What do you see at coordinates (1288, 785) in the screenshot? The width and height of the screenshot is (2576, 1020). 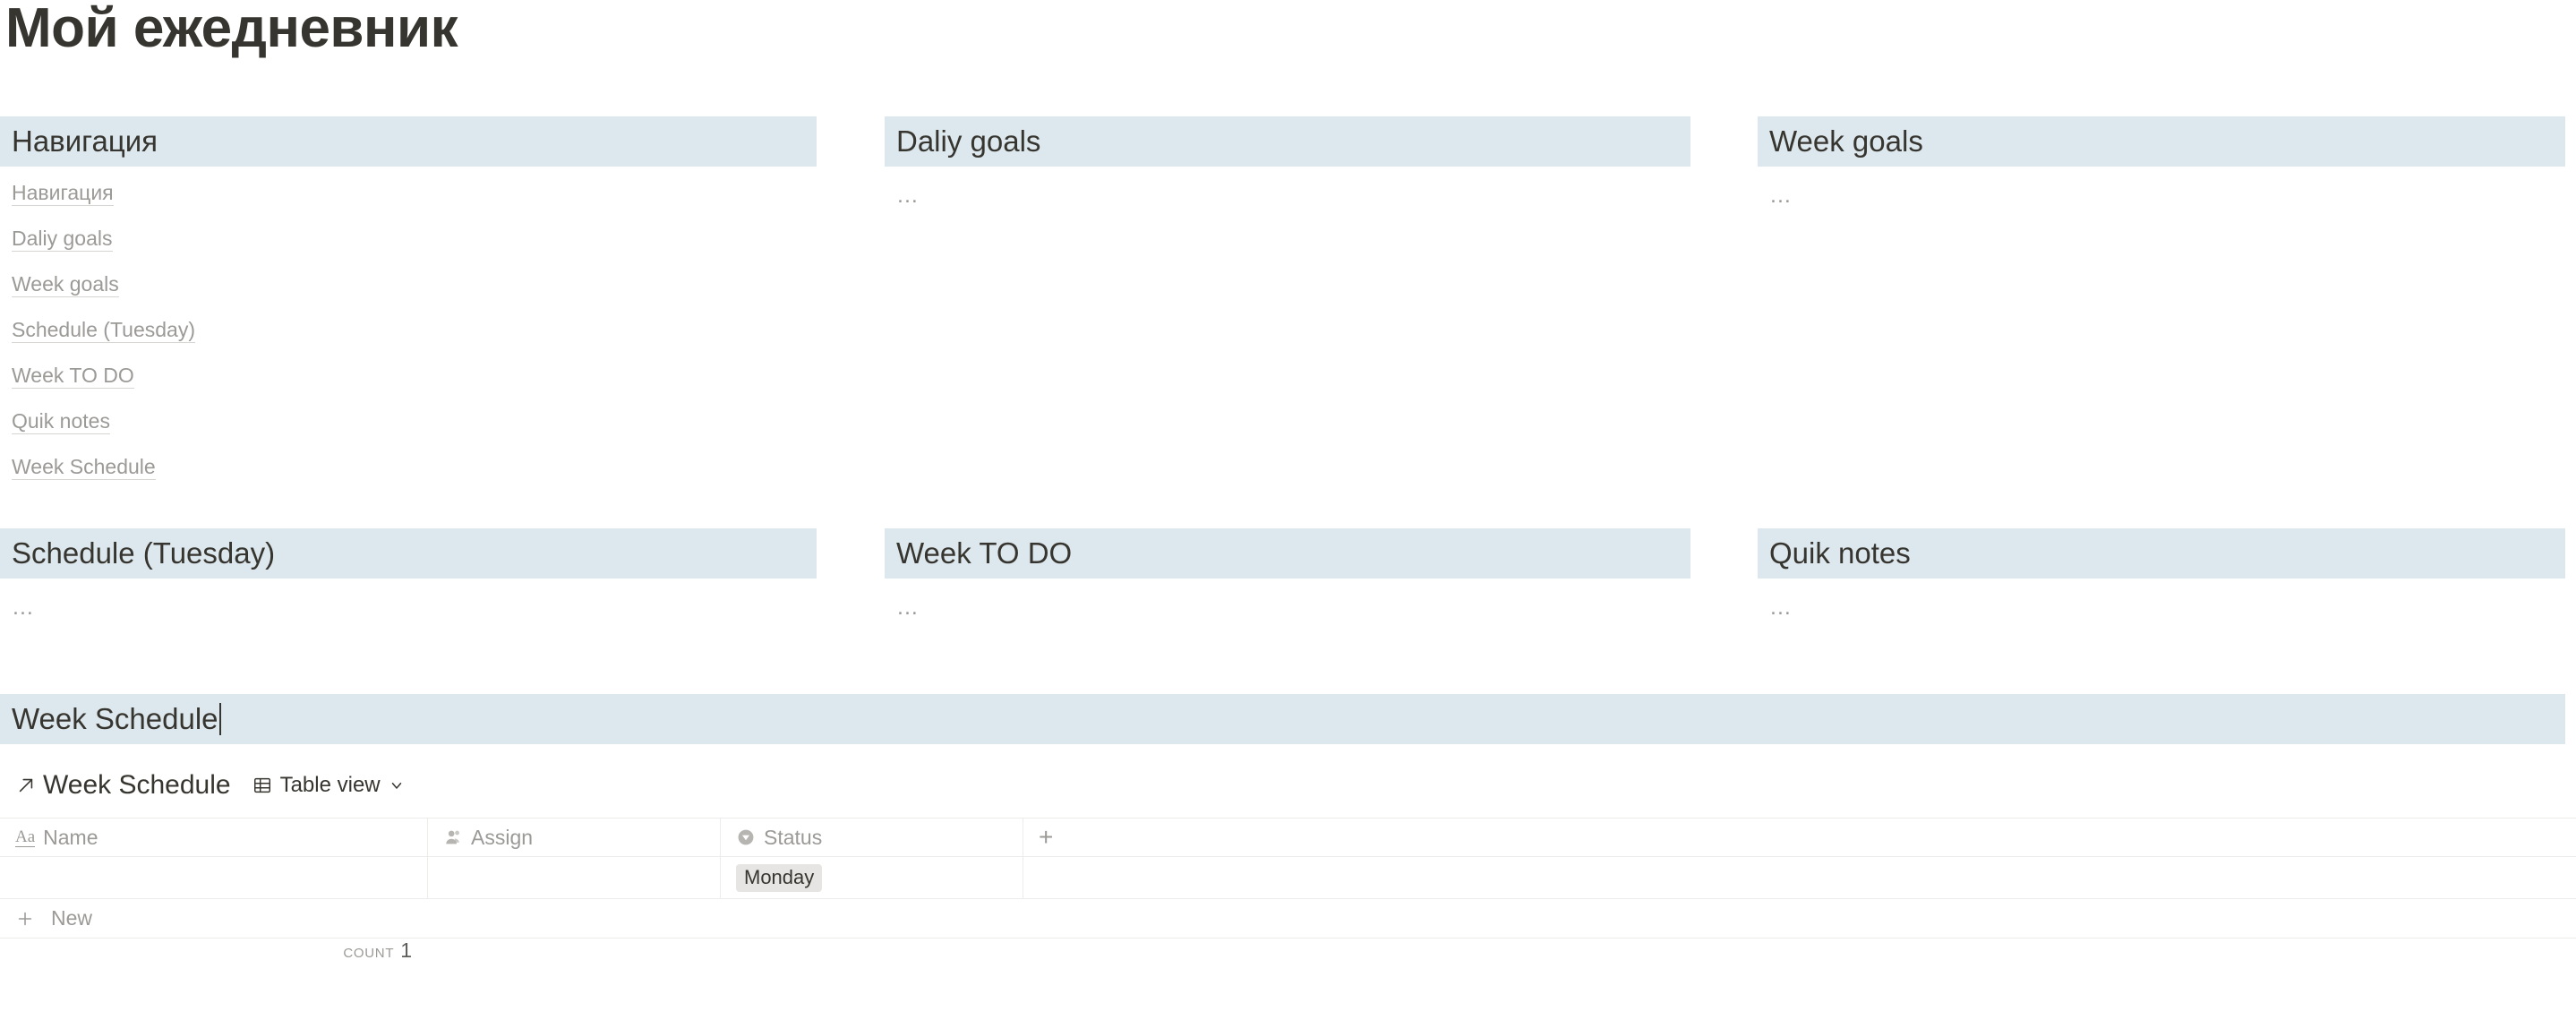 I see `database-header: Week Schedule Table view` at bounding box center [1288, 785].